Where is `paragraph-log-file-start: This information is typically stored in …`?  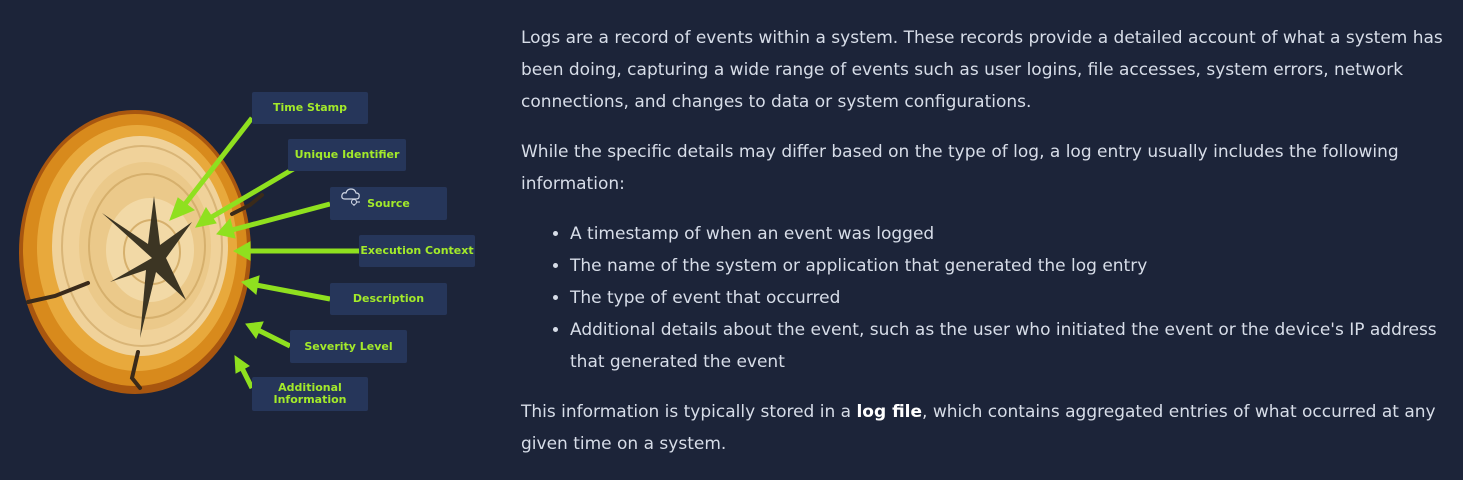 paragraph-log-file-start: This information is typically stored in … is located at coordinates (689, 412).